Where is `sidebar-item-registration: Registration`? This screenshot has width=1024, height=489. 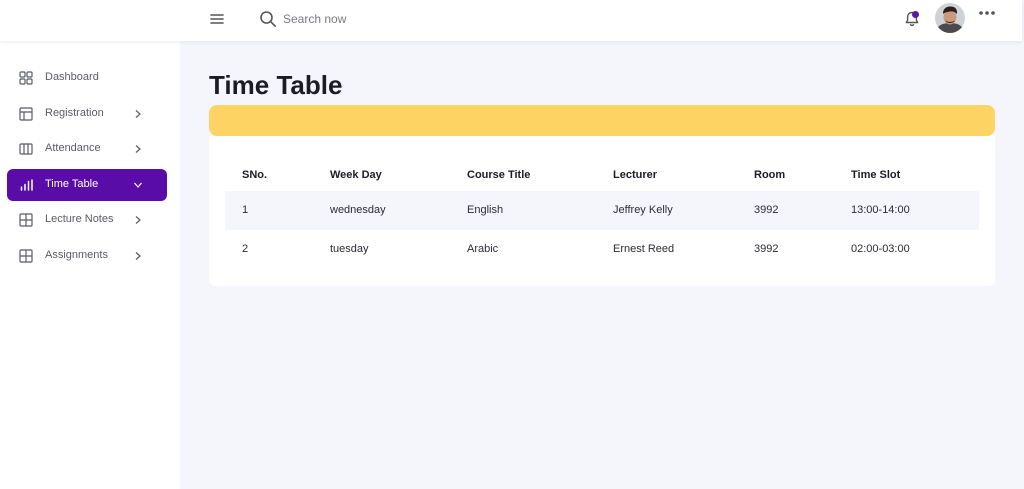
sidebar-item-registration: Registration is located at coordinates (87, 114).